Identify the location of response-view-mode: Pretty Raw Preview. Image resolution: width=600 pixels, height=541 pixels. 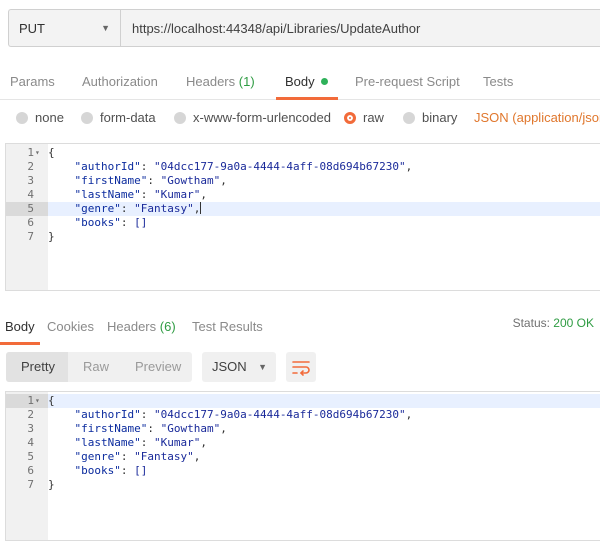
(99, 367).